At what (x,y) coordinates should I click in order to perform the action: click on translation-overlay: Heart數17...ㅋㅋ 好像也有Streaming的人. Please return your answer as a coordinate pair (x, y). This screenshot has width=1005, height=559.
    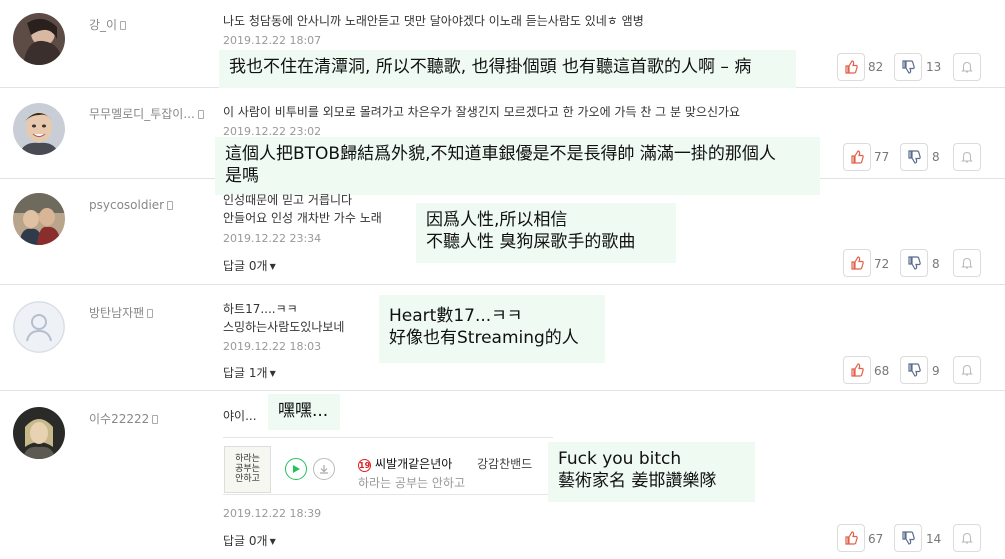
    Looking at the image, I should click on (492, 329).